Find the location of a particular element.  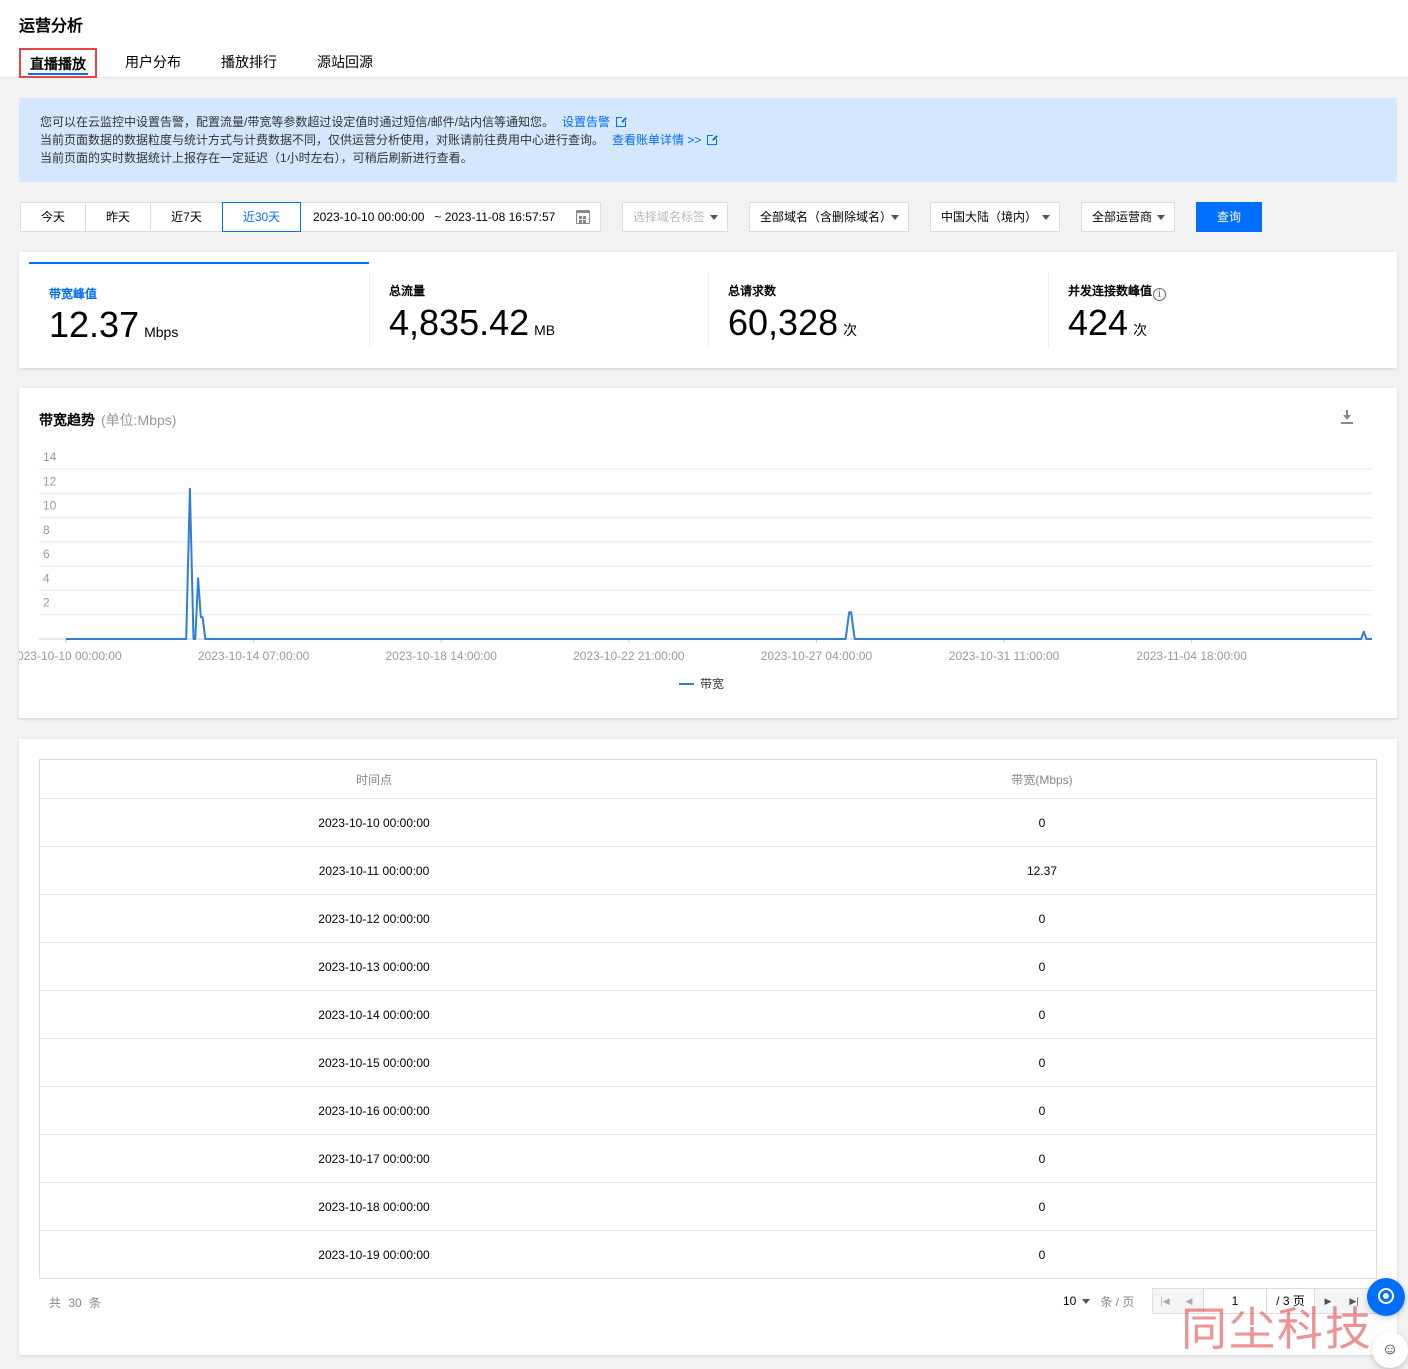

first-page-icon: |◀ is located at coordinates (1165, 1301).